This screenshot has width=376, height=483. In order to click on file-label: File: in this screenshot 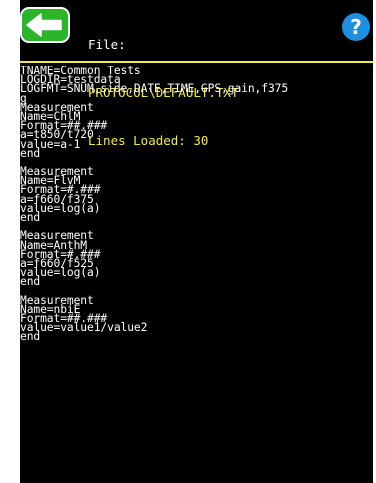, I will do `click(107, 44)`.